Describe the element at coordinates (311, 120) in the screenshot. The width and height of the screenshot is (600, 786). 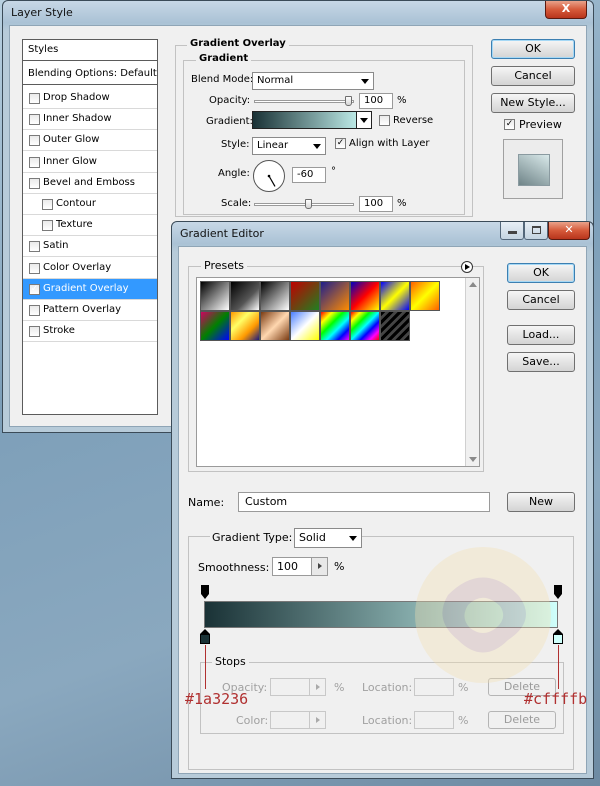
I see `gradient-preview-swatch` at that location.